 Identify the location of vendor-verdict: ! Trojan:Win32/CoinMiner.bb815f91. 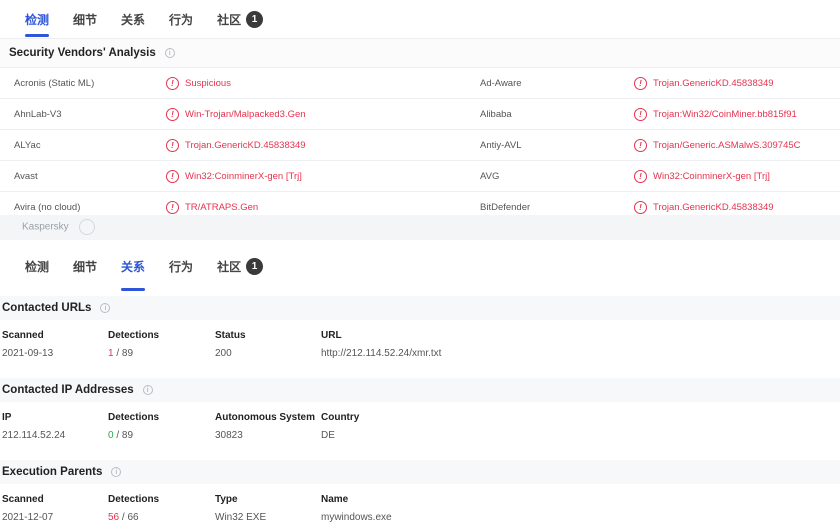
(715, 114).